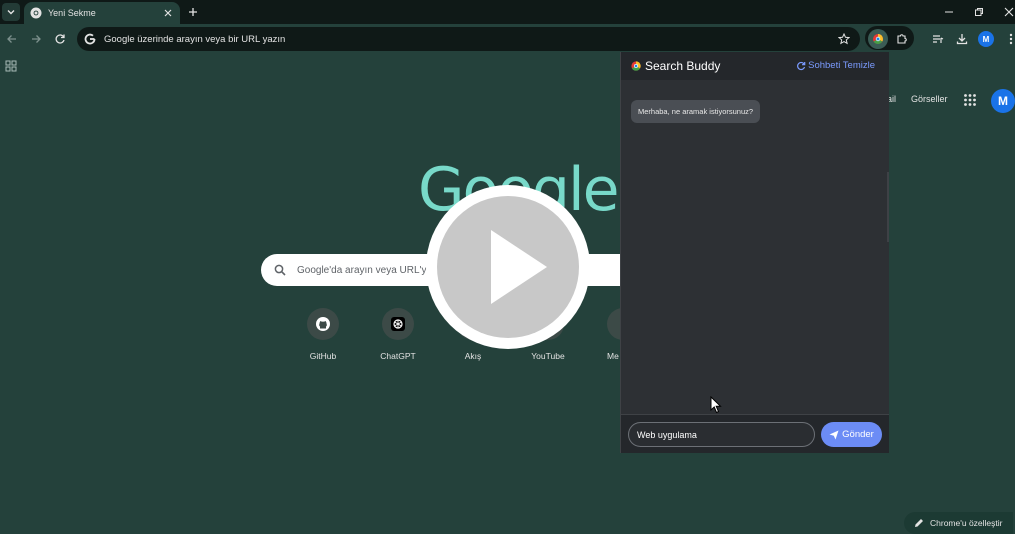 The width and height of the screenshot is (1015, 534). I want to click on reload-button, so click(60, 39).